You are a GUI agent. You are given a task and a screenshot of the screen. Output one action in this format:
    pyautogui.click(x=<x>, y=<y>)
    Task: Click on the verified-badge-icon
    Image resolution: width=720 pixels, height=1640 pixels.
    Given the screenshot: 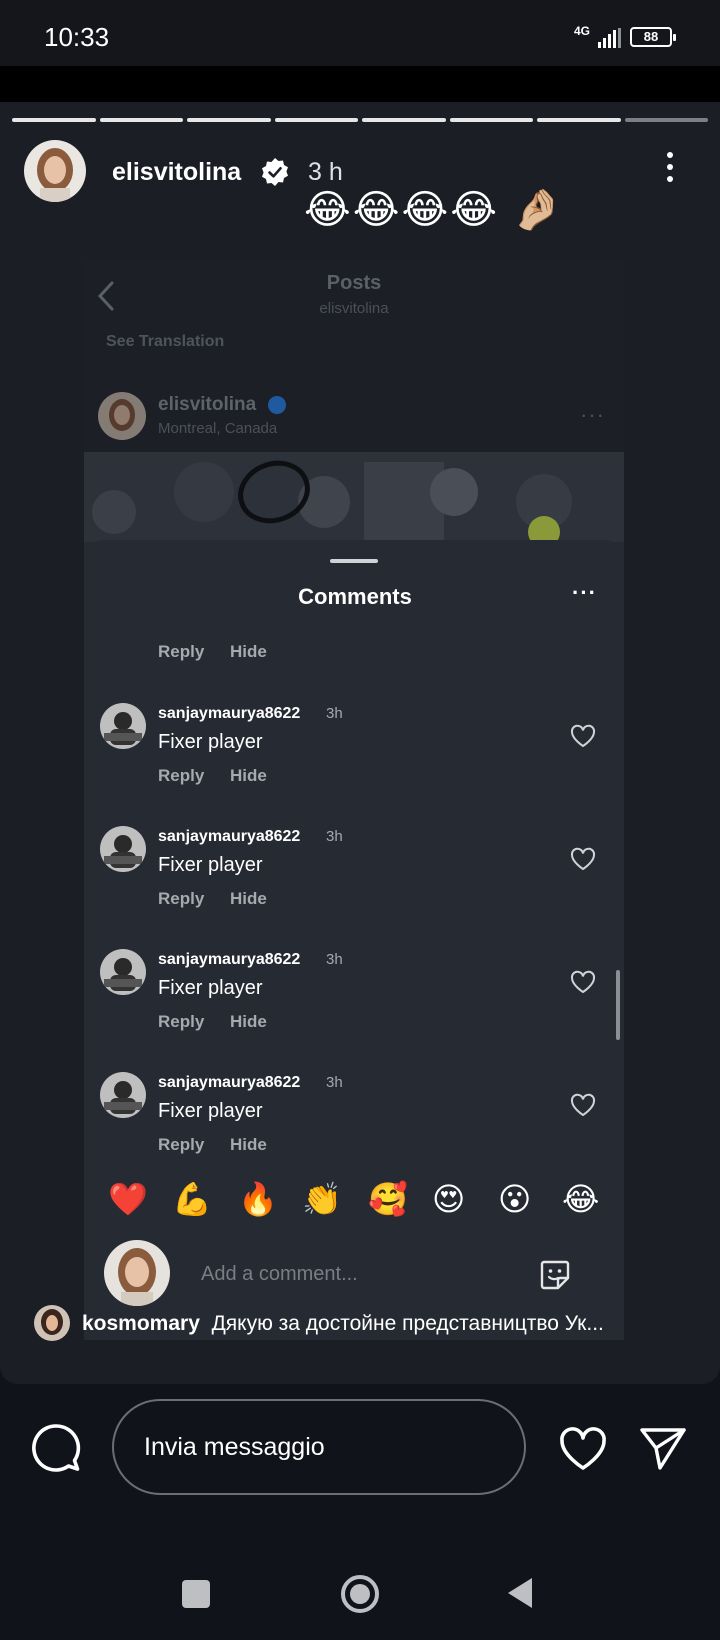 What is the action you would take?
    pyautogui.click(x=275, y=172)
    